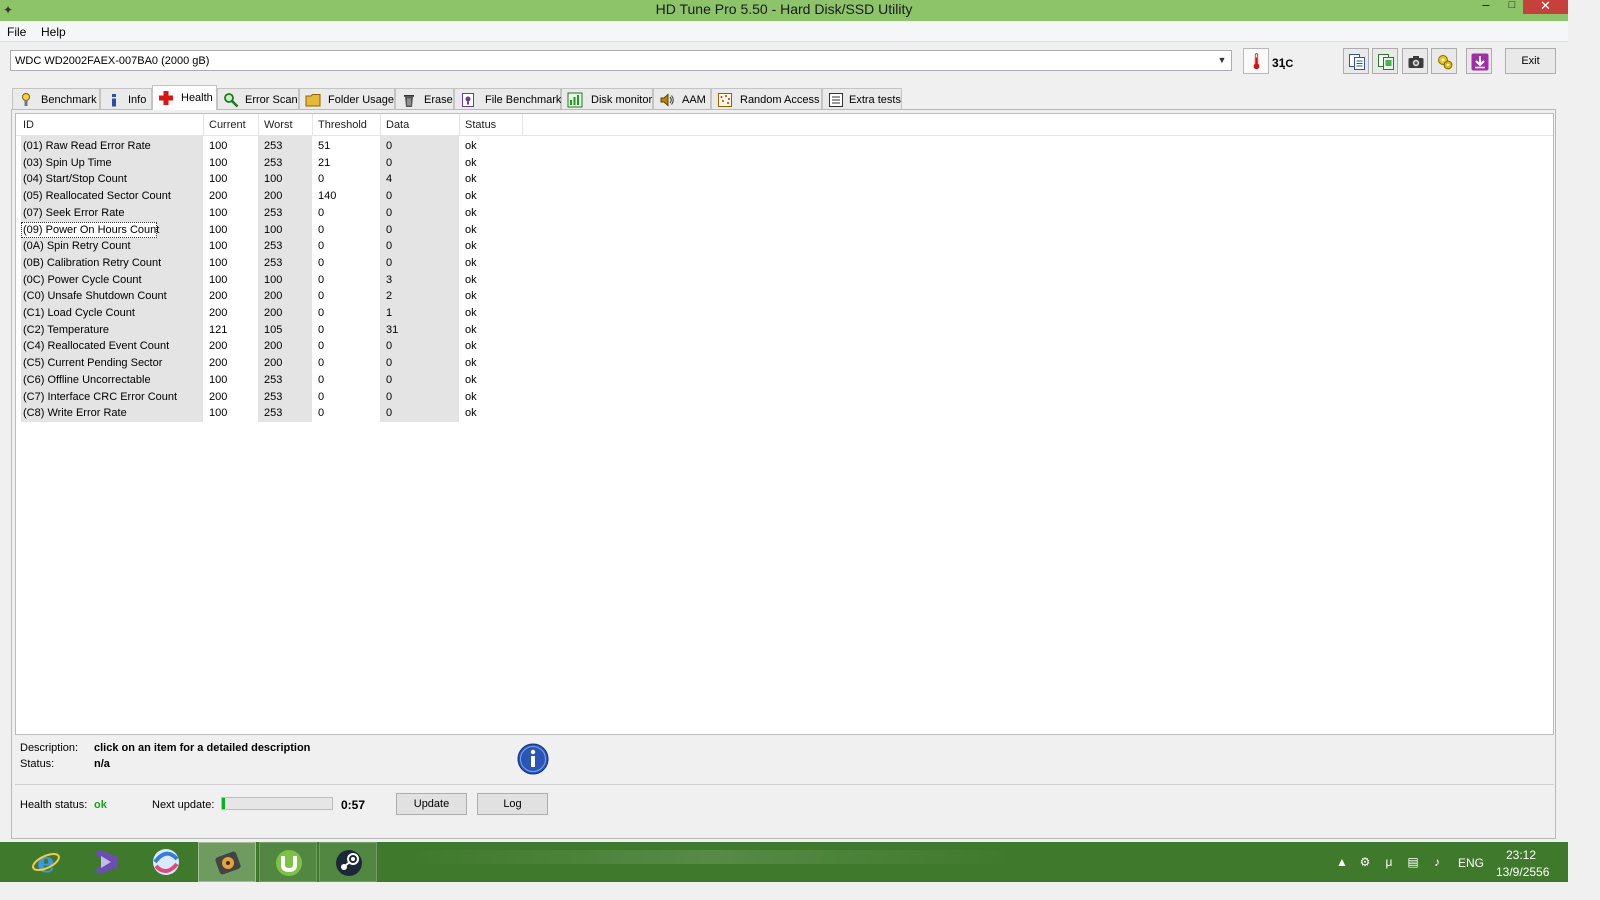  Describe the element at coordinates (424, 99) in the screenshot. I see `tab-erase: Erase` at that location.